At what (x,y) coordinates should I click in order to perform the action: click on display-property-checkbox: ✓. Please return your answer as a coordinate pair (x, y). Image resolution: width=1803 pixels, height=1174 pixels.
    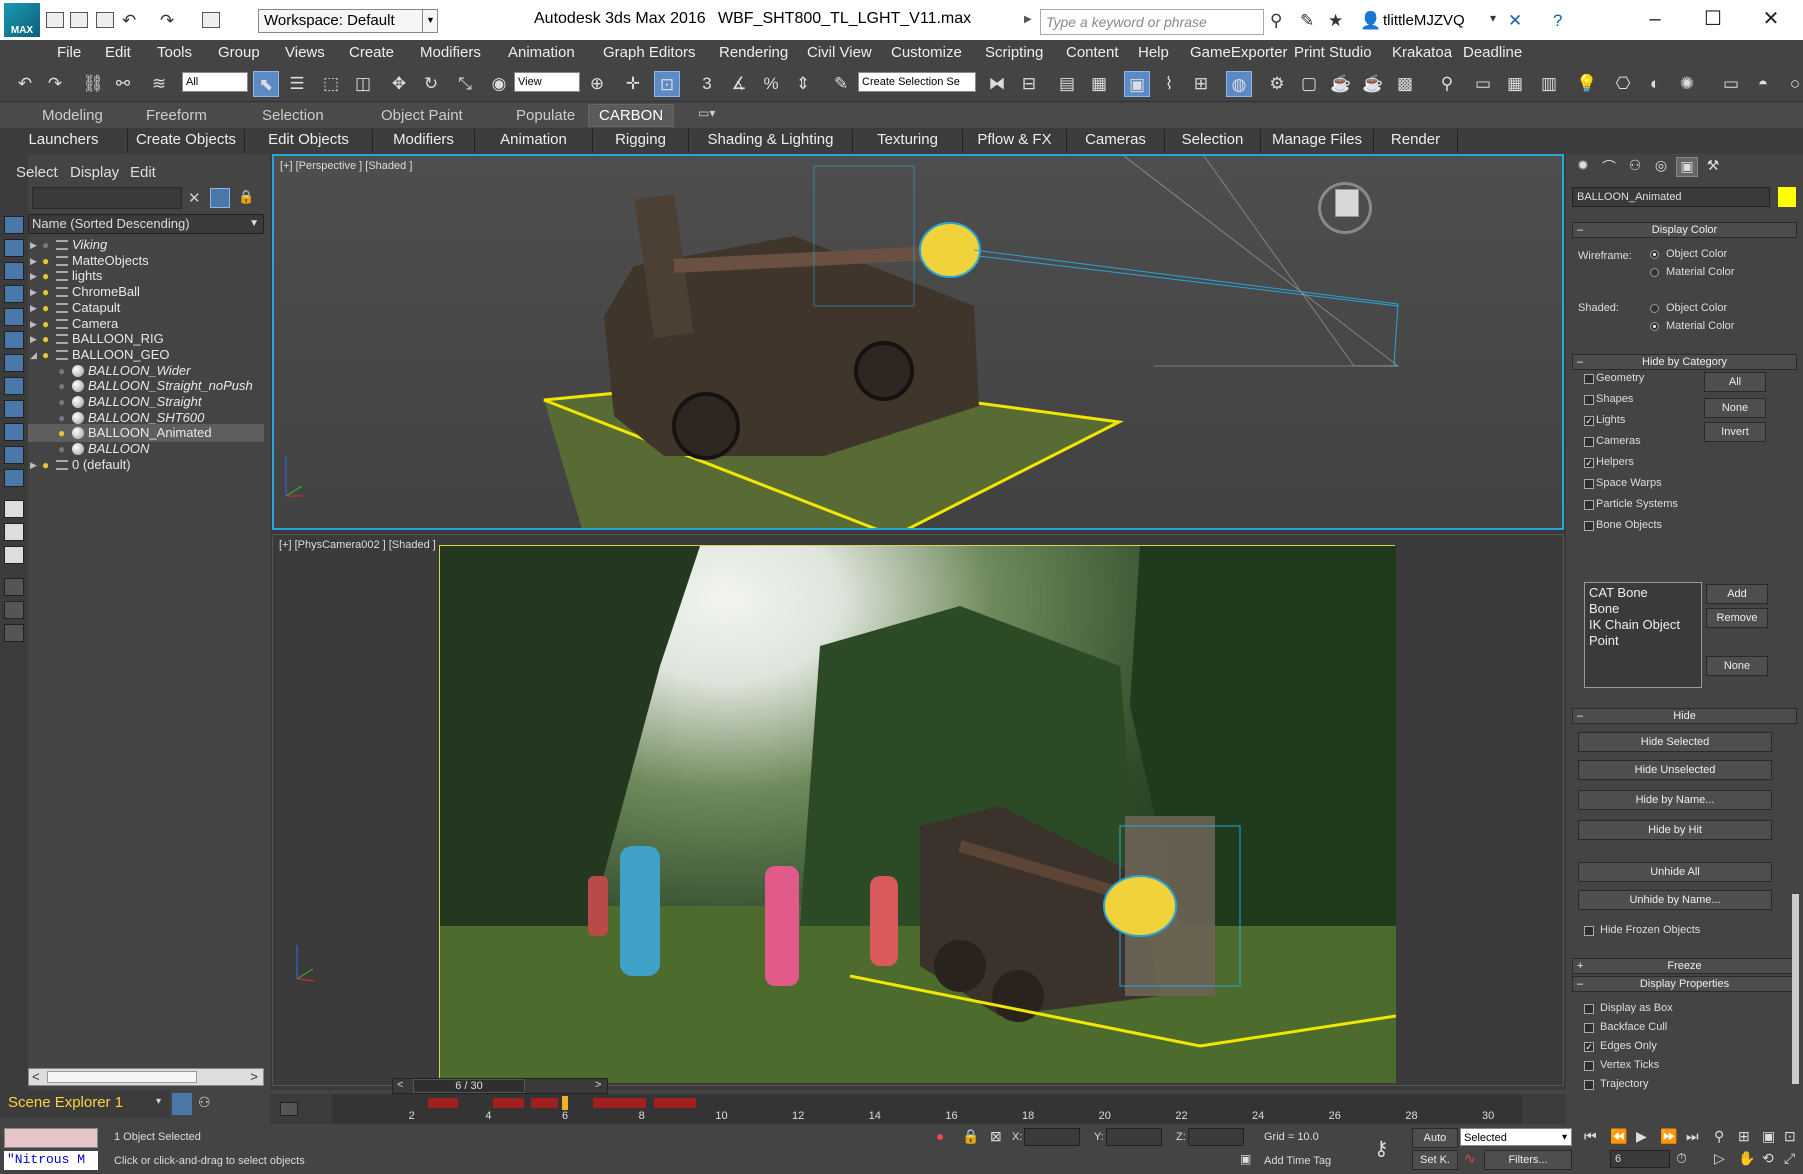
    Looking at the image, I should click on (1589, 1047).